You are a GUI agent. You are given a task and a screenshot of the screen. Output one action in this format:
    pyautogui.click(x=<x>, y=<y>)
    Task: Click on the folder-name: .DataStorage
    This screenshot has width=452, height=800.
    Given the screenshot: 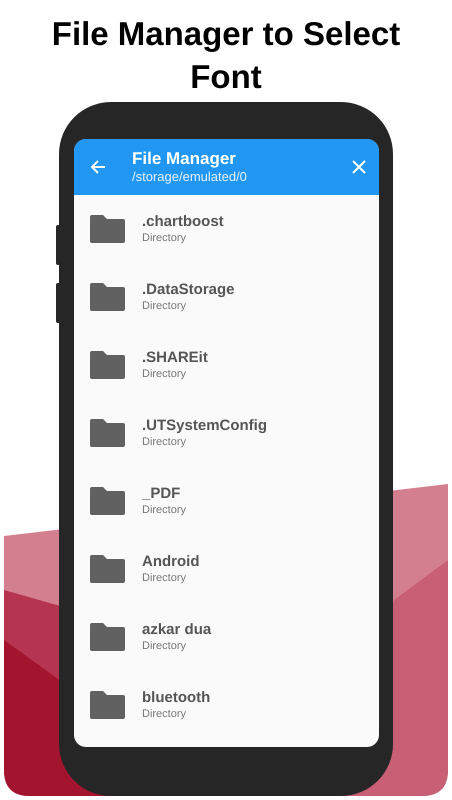 What is the action you would take?
    pyautogui.click(x=188, y=289)
    